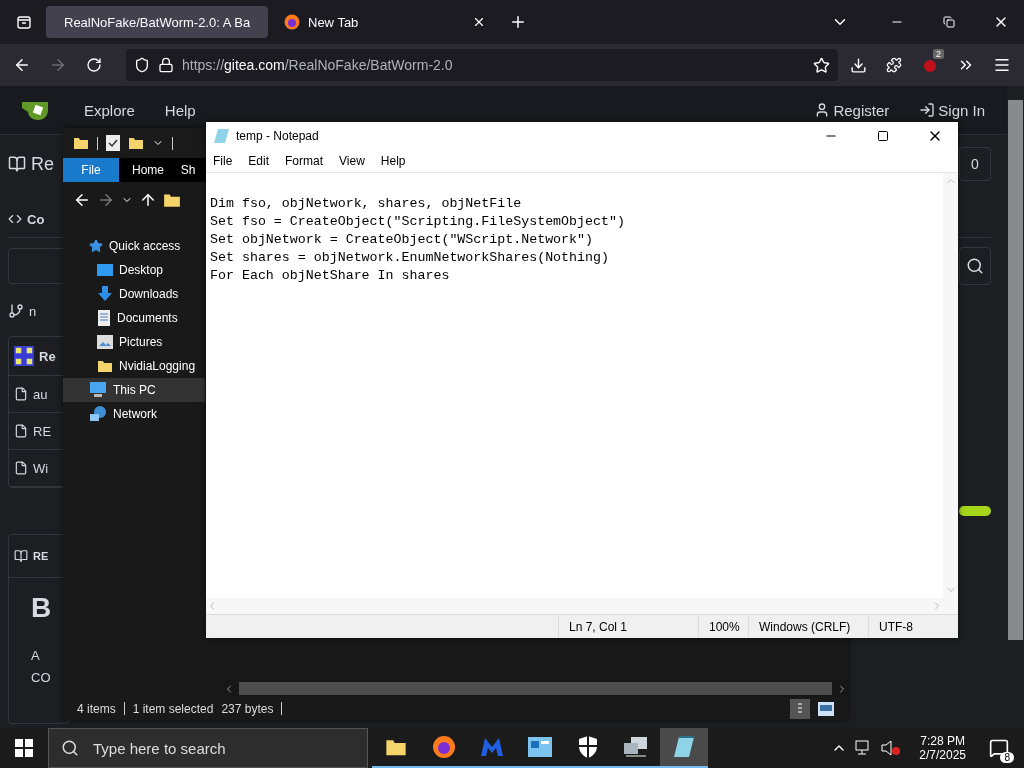 The image size is (1024, 768). Describe the element at coordinates (134, 414) in the screenshot. I see `tree-item: Network` at that location.